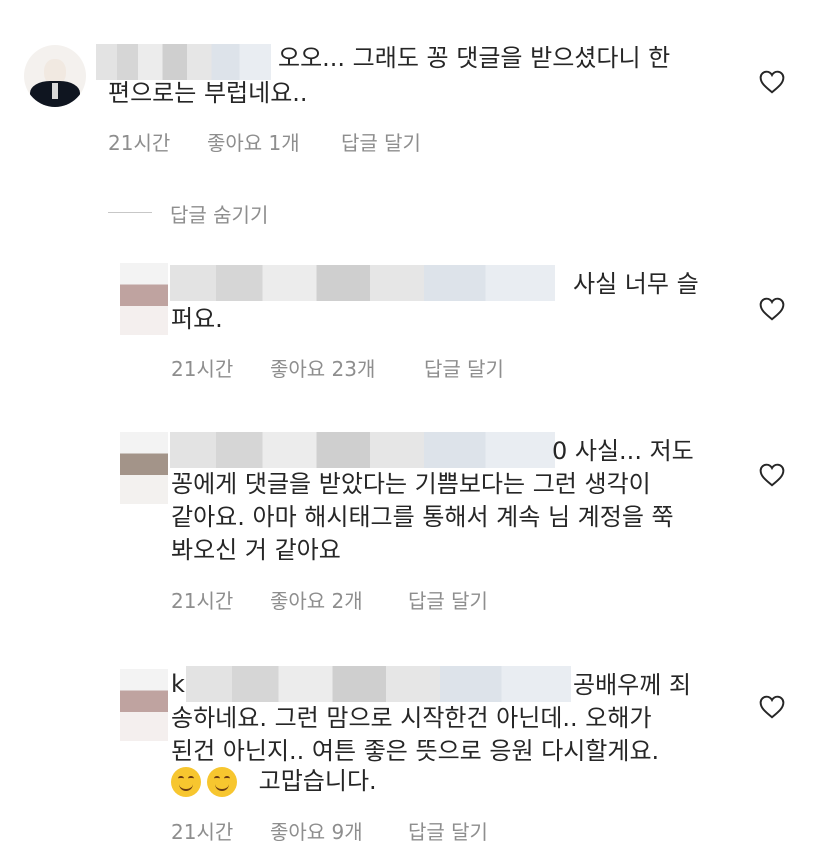 The width and height of the screenshot is (828, 858). Describe the element at coordinates (474, 58) in the screenshot. I see `comment-text-line: 오오... 그래도 꽁 댓글을 받으셨다니 한` at that location.